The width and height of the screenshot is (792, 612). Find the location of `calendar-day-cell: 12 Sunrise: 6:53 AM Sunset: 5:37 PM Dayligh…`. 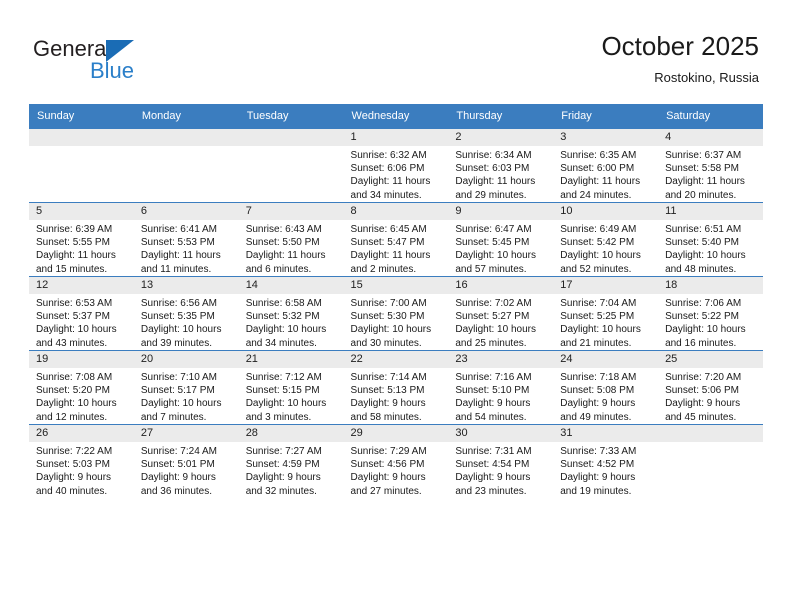

calendar-day-cell: 12 Sunrise: 6:53 AM Sunset: 5:37 PM Dayligh… is located at coordinates (81, 313).